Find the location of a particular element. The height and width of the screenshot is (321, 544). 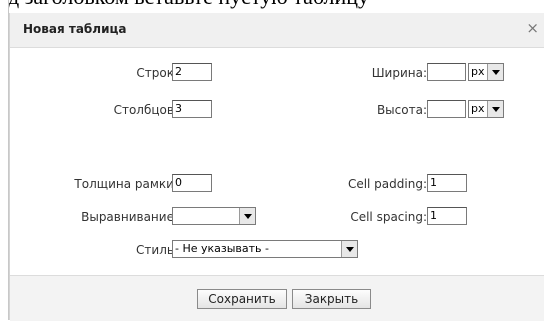

style-select: - Не указывать - is located at coordinates (265, 249).